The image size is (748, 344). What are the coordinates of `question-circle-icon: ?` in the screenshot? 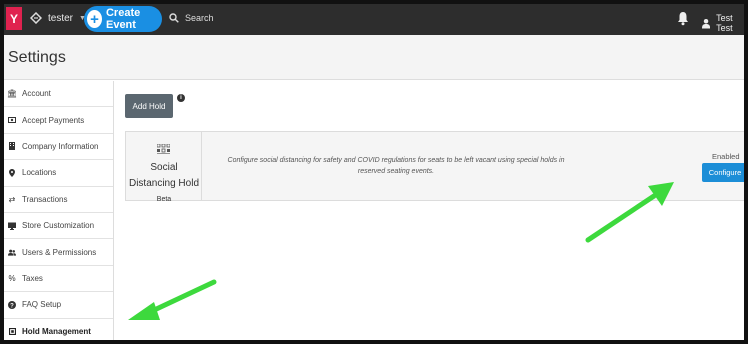 It's located at (12, 304).